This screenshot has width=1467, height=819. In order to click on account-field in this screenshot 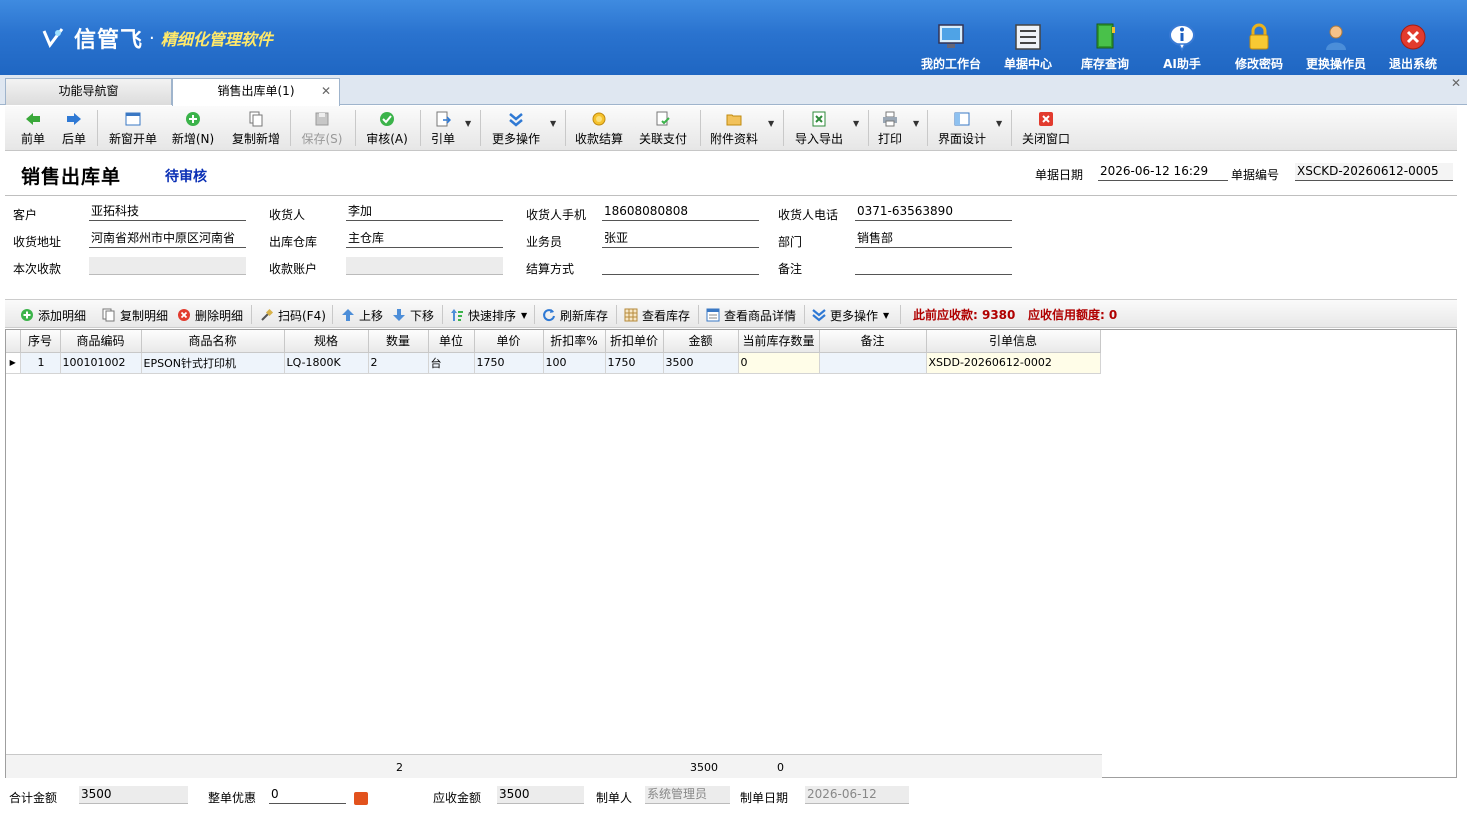, I will do `click(424, 266)`.